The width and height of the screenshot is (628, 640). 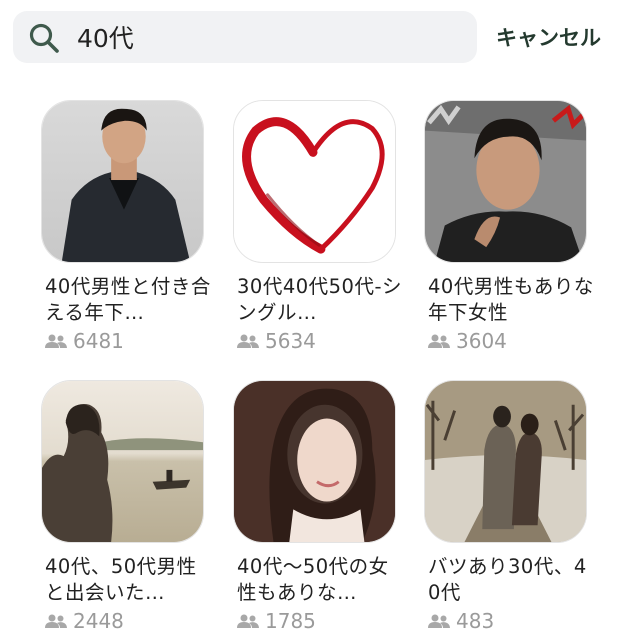 What do you see at coordinates (267, 37) in the screenshot?
I see `search-input` at bounding box center [267, 37].